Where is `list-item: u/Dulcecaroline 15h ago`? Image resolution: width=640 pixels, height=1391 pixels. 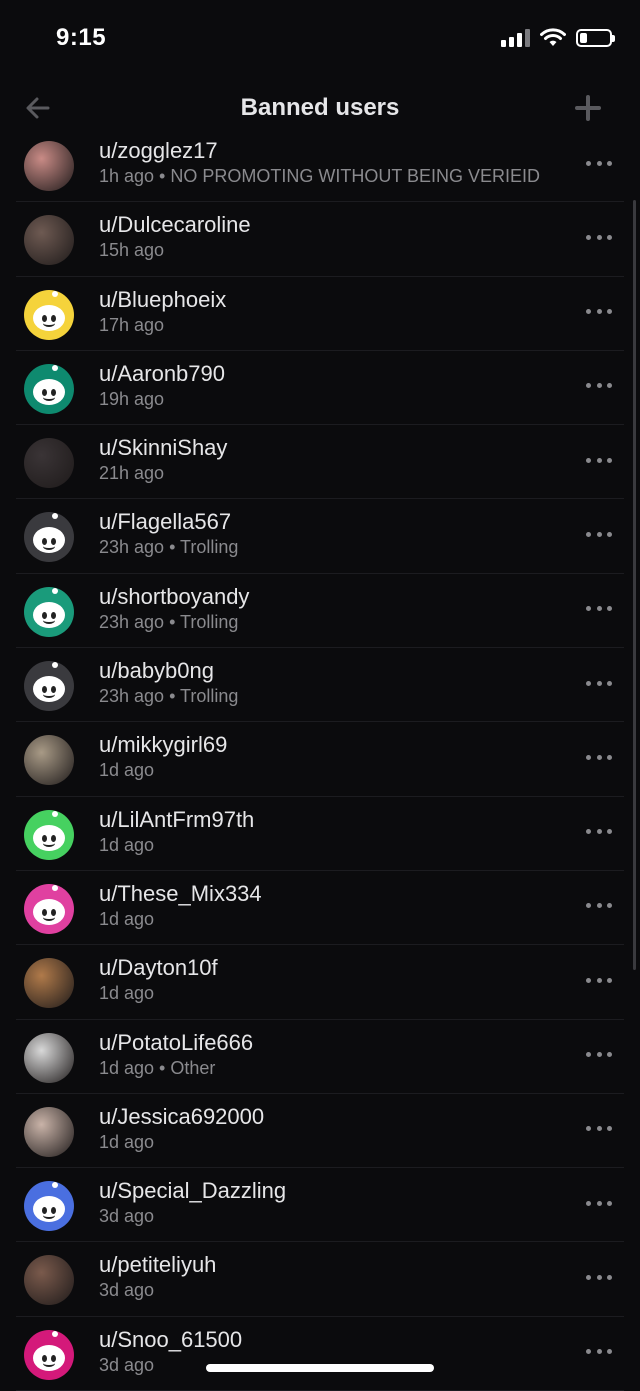
list-item: u/Dulcecaroline 15h ago is located at coordinates (320, 239).